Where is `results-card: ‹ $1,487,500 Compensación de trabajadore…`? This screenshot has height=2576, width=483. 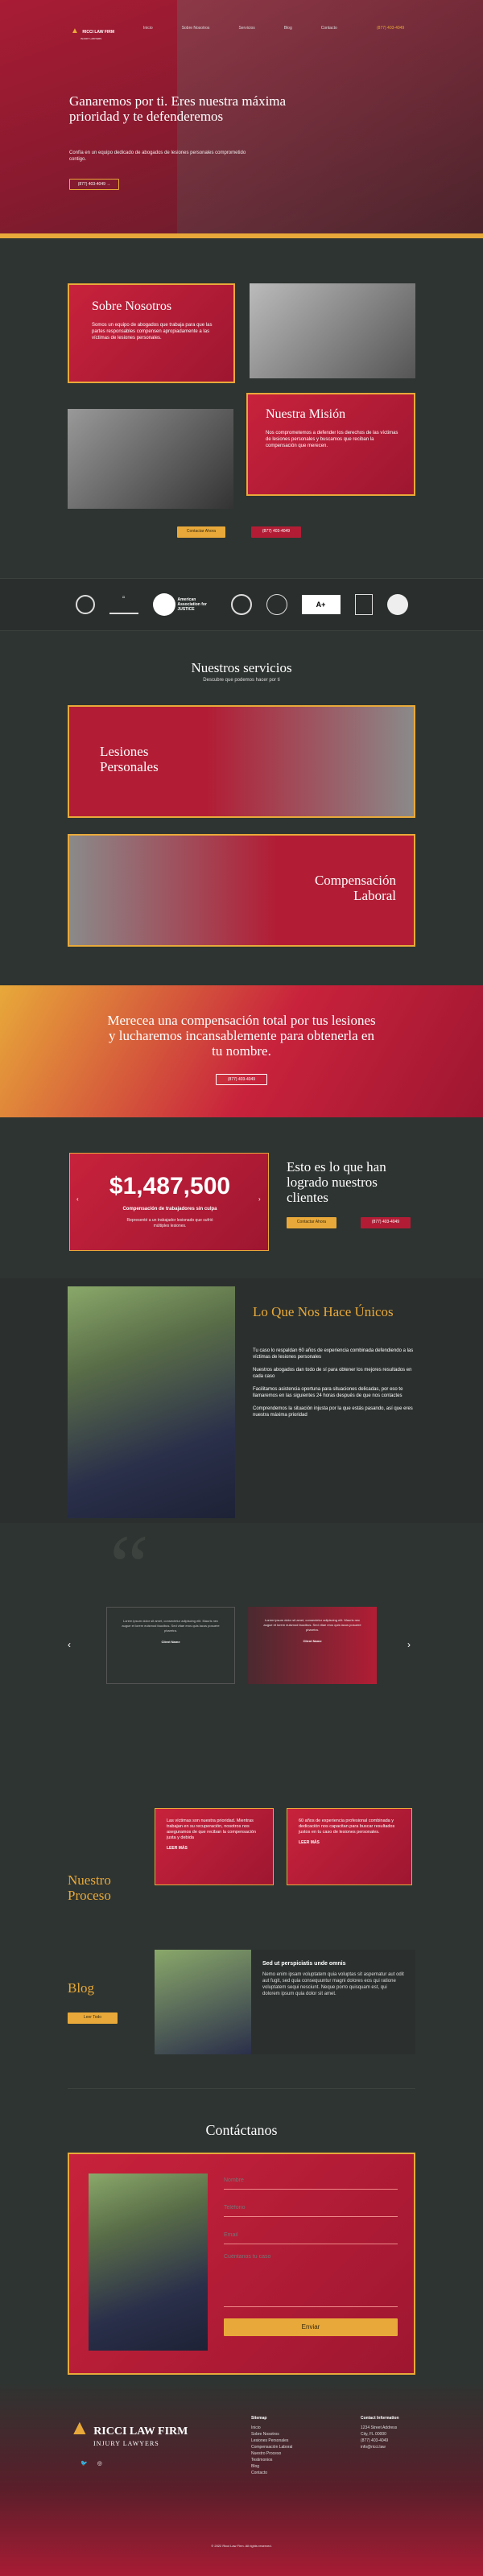 results-card: ‹ $1,487,500 Compensación de trabajadore… is located at coordinates (169, 1202).